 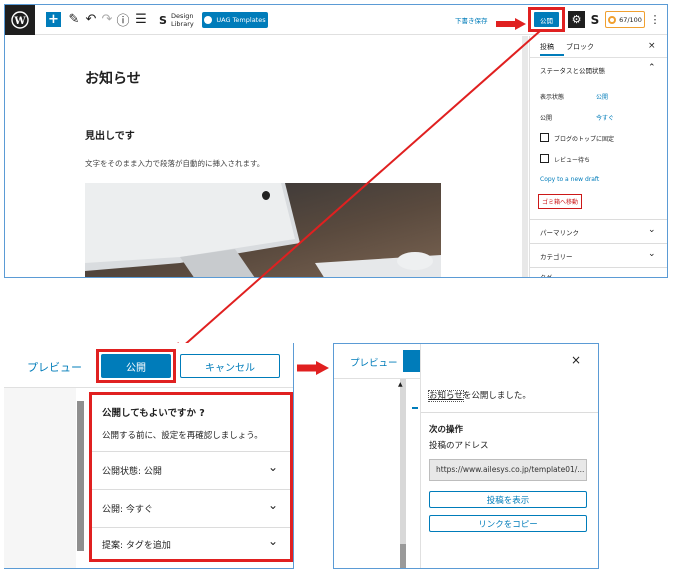 What do you see at coordinates (132, 472) in the screenshot?
I see `prepublish-row-label: 公開状態: 公開` at bounding box center [132, 472].